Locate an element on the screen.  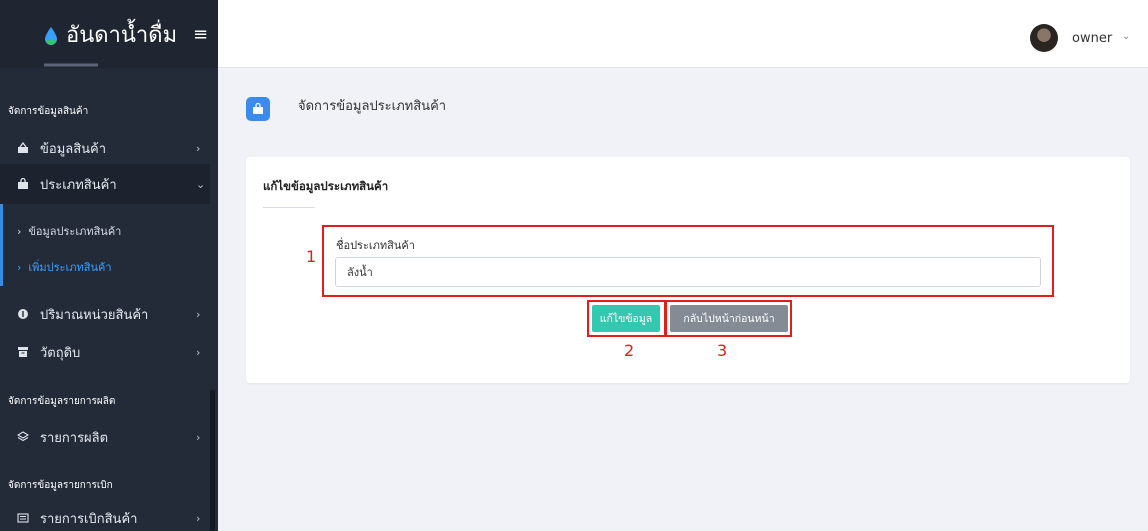
submenu: › ข้อมูลประเภทสินค้า › เพิ่มประเภทสินค้า is located at coordinates (105, 245).